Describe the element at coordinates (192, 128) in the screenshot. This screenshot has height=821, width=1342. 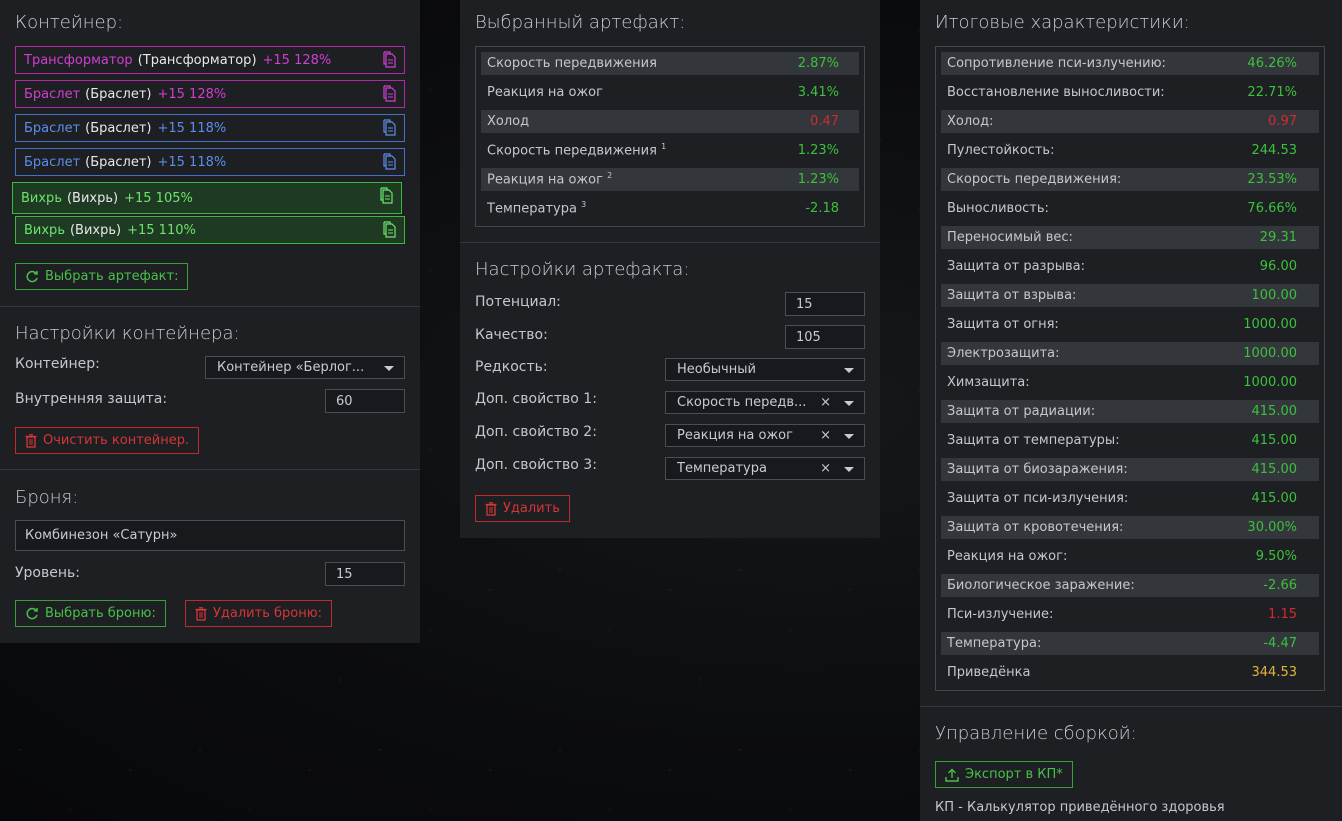
I see `artifact-slot-bonus: +15 118%` at that location.